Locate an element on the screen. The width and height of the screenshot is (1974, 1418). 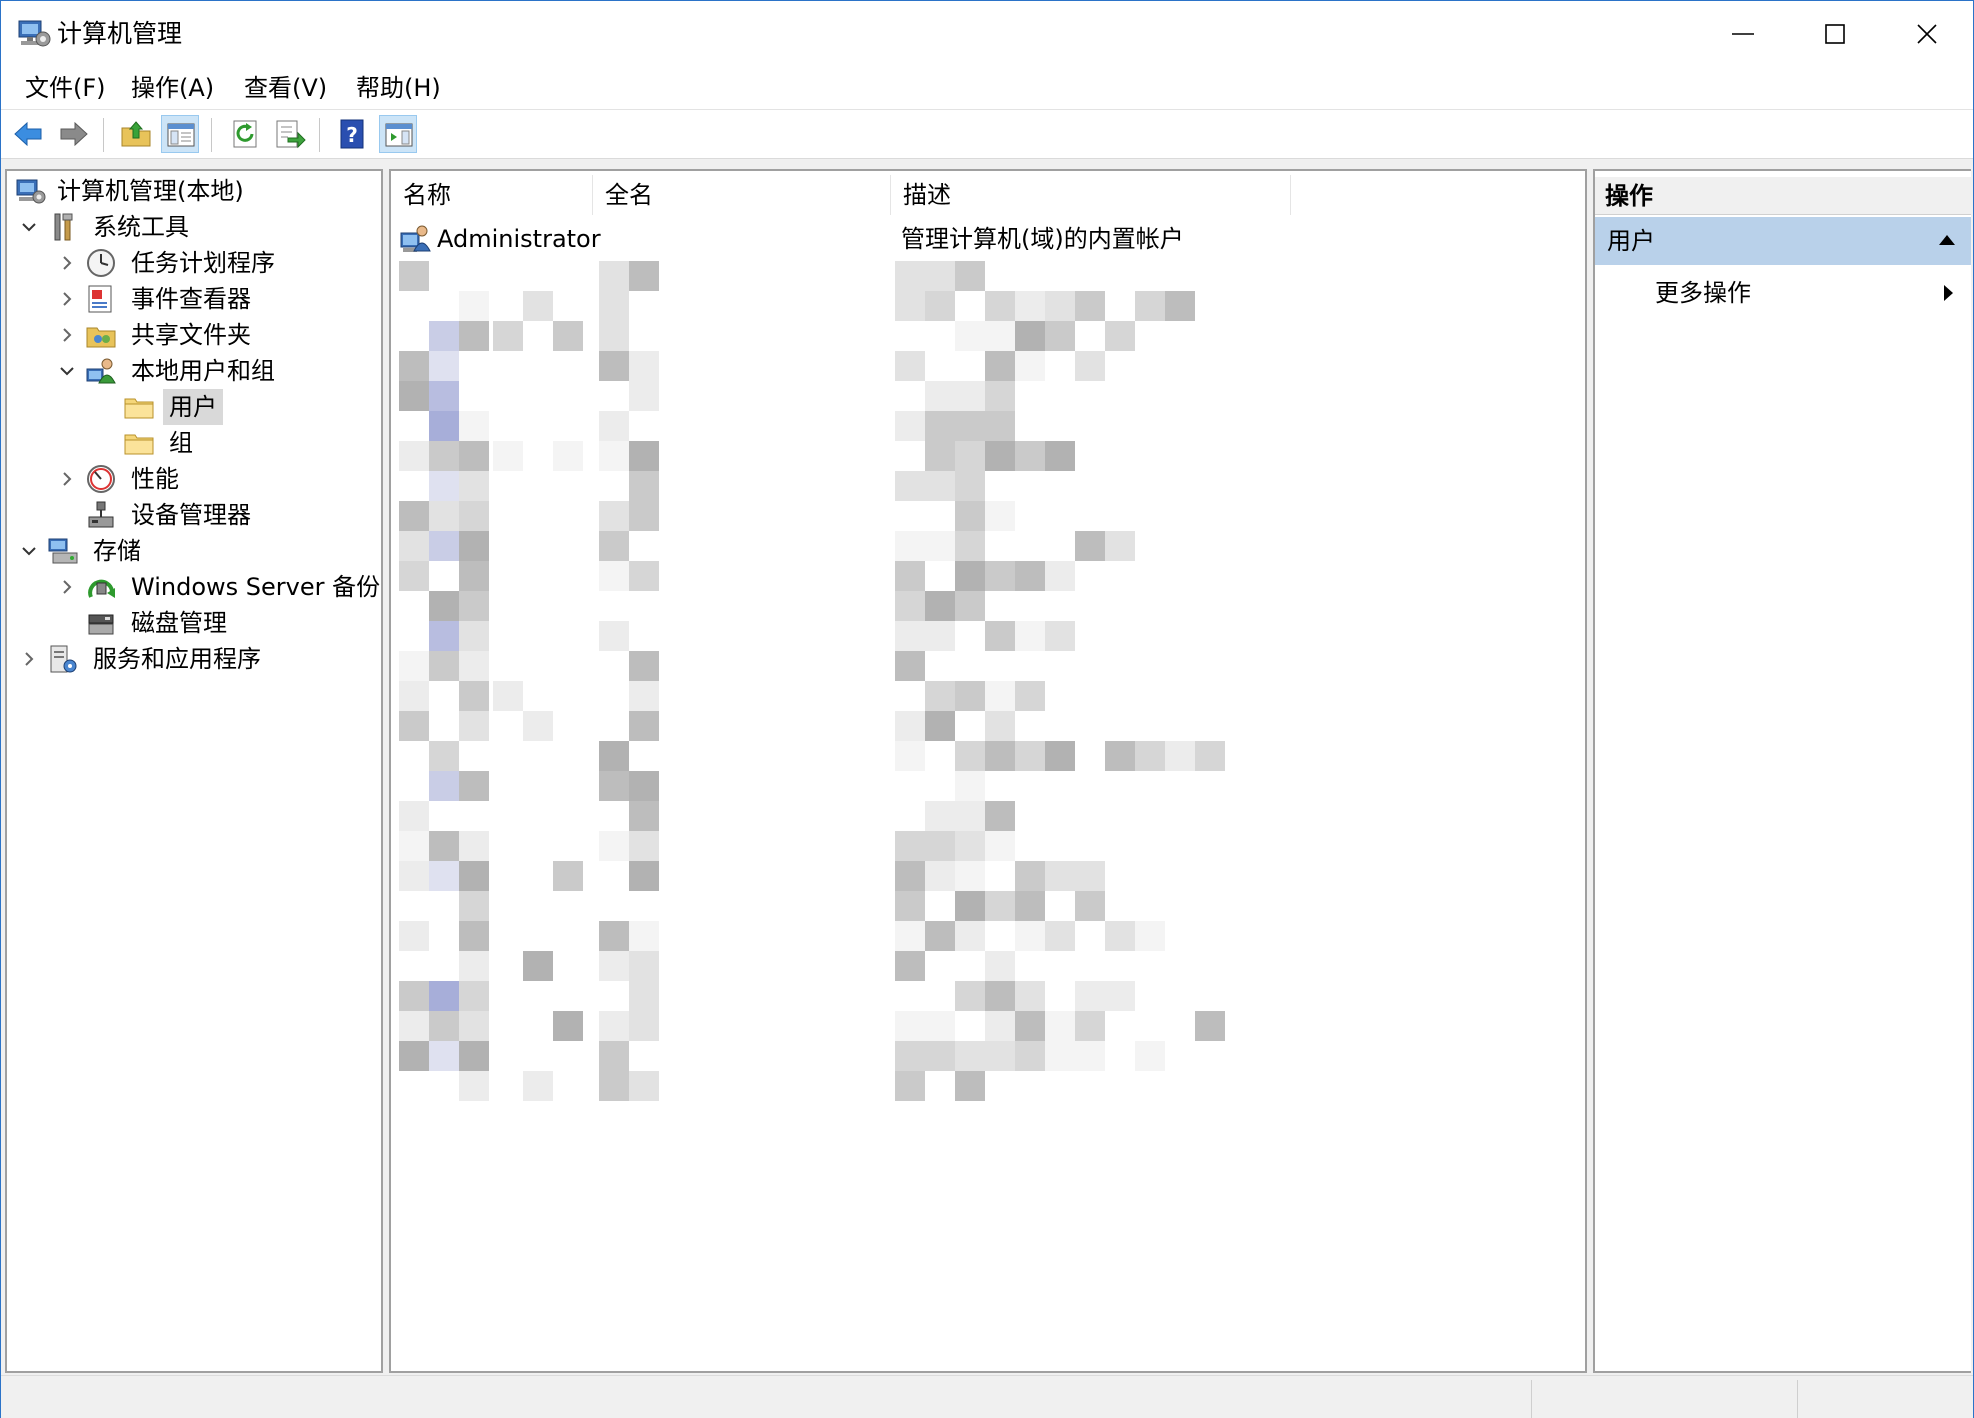
close-button is located at coordinates (1927, 34).